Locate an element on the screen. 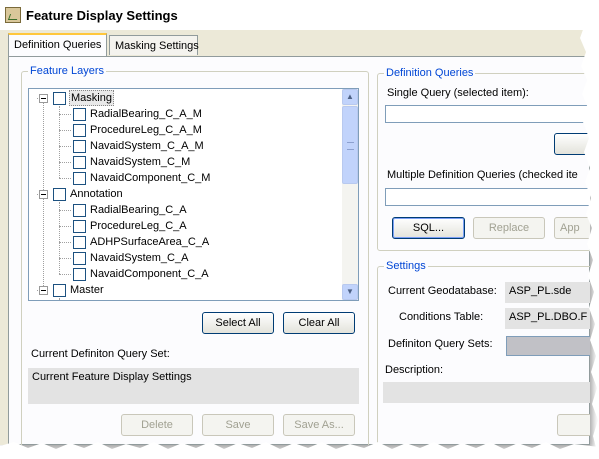 Image resolution: width=599 pixels, height=459 pixels. tree-node-adhpsurfacearea-c-a: ADHPSurfaceArea_C_A is located at coordinates (186, 242).